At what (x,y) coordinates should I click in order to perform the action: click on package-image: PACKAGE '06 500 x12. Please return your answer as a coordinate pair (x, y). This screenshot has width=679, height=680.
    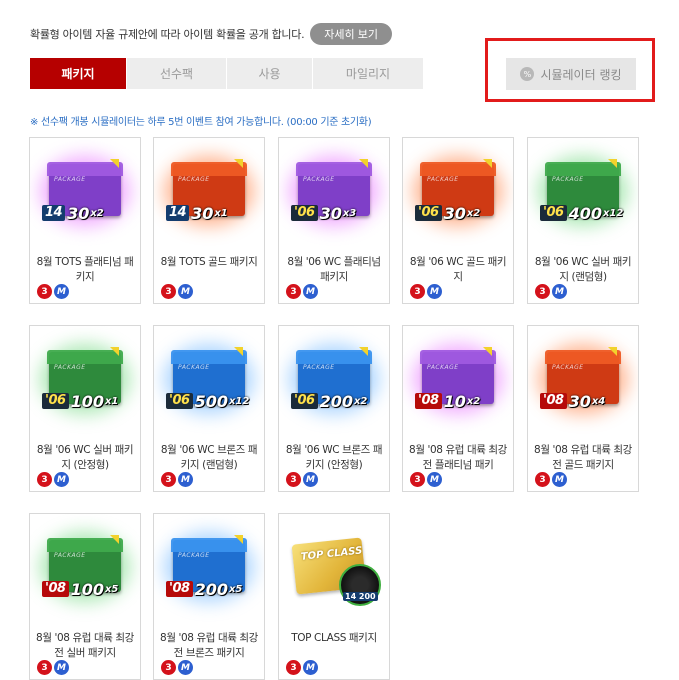
    Looking at the image, I should click on (209, 381).